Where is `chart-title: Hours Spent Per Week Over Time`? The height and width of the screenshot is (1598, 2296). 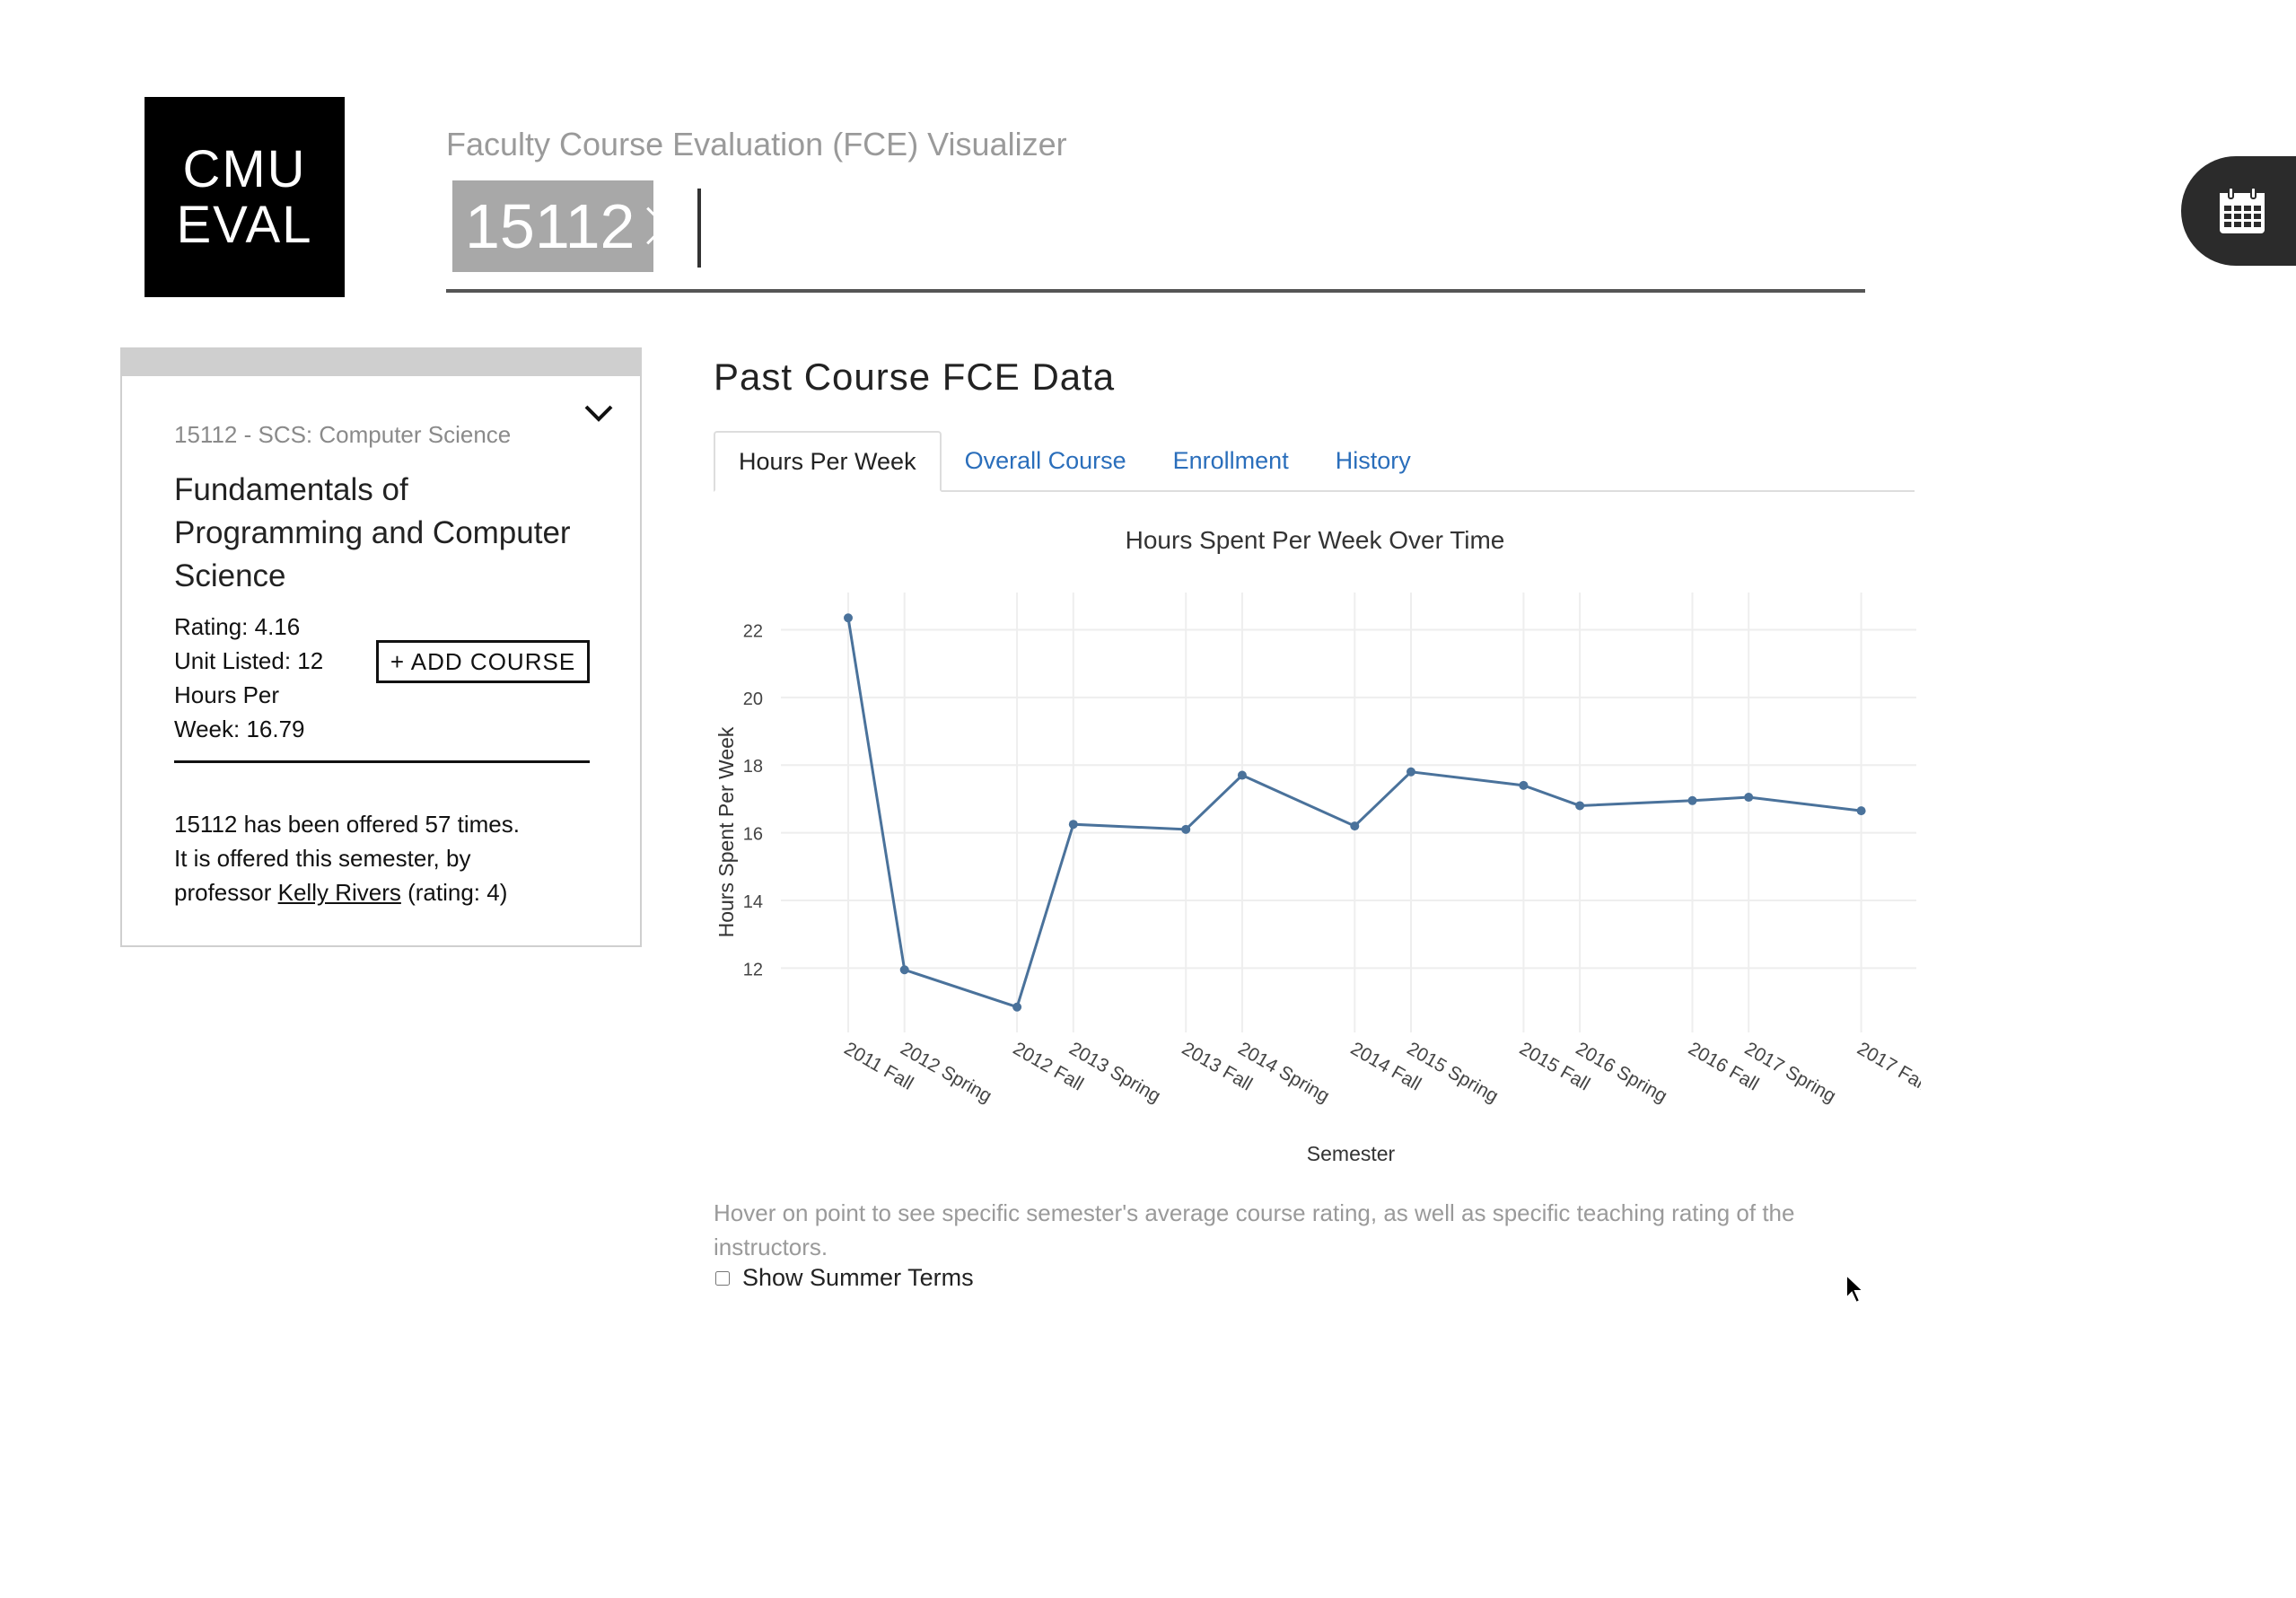 chart-title: Hours Spent Per Week Over Time is located at coordinates (1315, 540).